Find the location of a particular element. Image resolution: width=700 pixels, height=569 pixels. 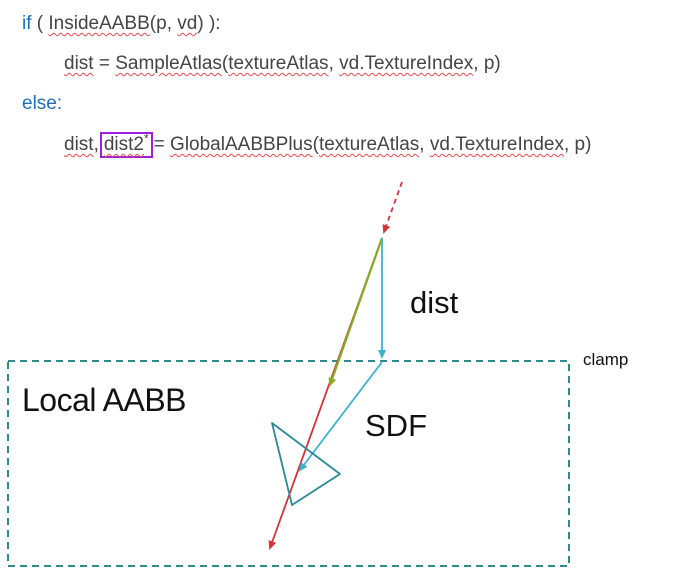

label-local-aabb: Local AABB is located at coordinates (104, 400).